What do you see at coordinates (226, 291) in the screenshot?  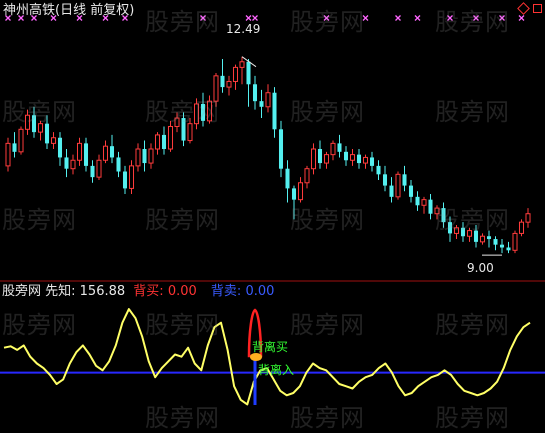 I see `sell-label: 背卖:` at bounding box center [226, 291].